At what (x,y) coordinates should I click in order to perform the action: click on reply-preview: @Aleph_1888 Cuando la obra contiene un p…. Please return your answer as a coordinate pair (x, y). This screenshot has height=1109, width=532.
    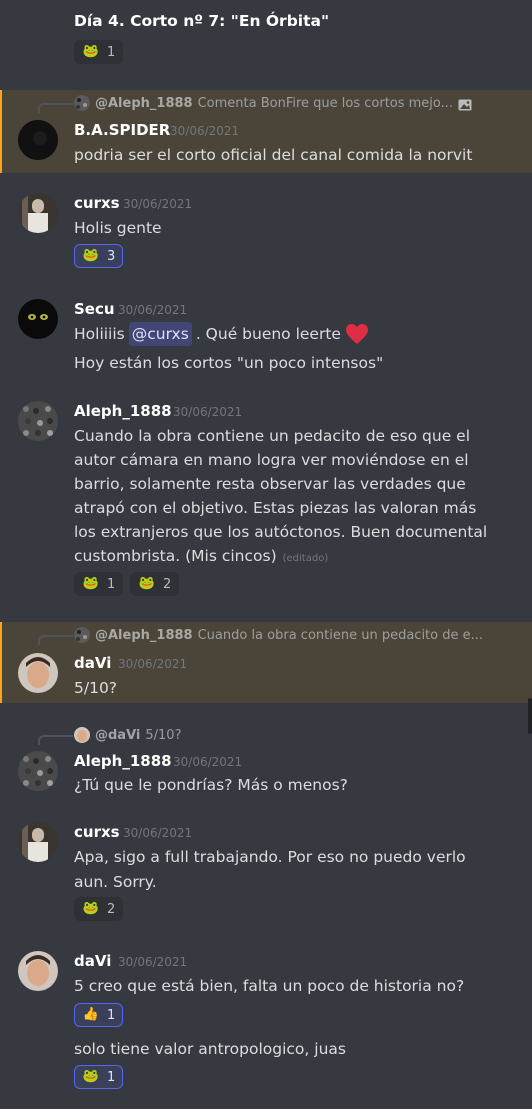
    Looking at the image, I should click on (278, 635).